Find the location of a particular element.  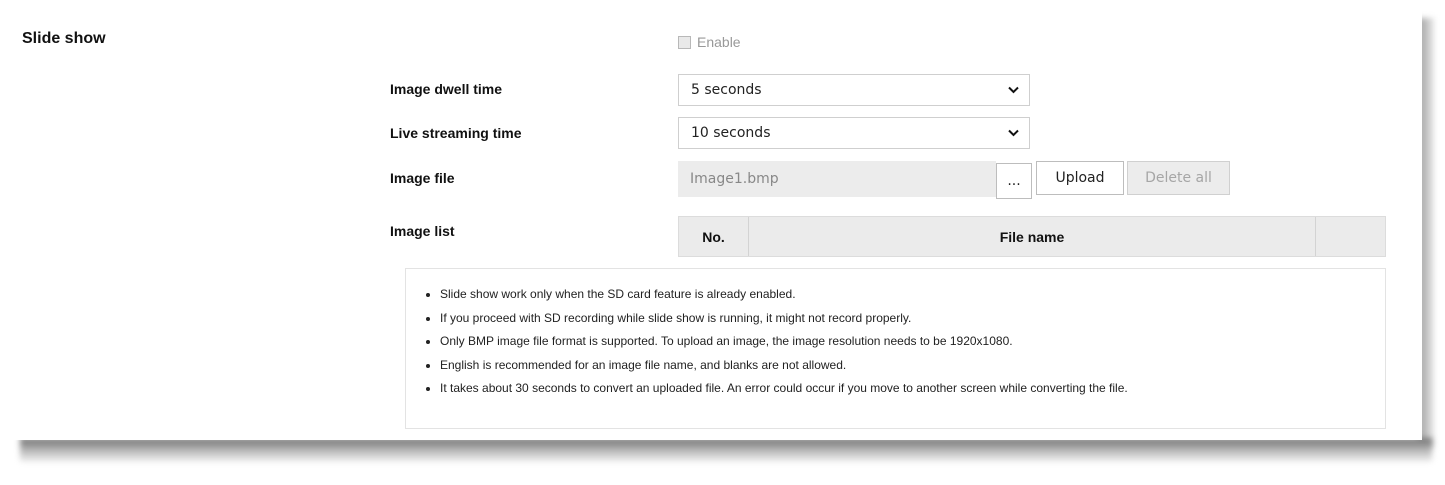

live-streaming-time-label: Live streaming time is located at coordinates (456, 133).